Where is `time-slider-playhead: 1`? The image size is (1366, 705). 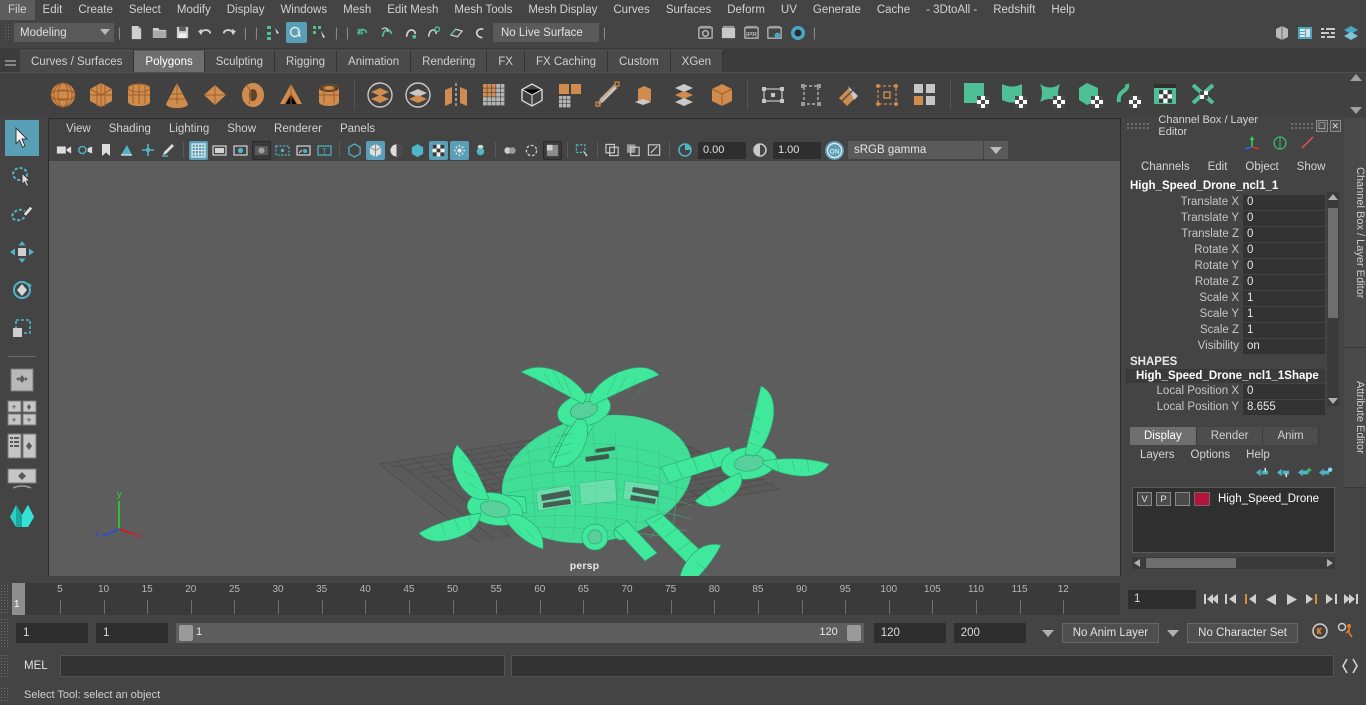 time-slider-playhead: 1 is located at coordinates (18, 599).